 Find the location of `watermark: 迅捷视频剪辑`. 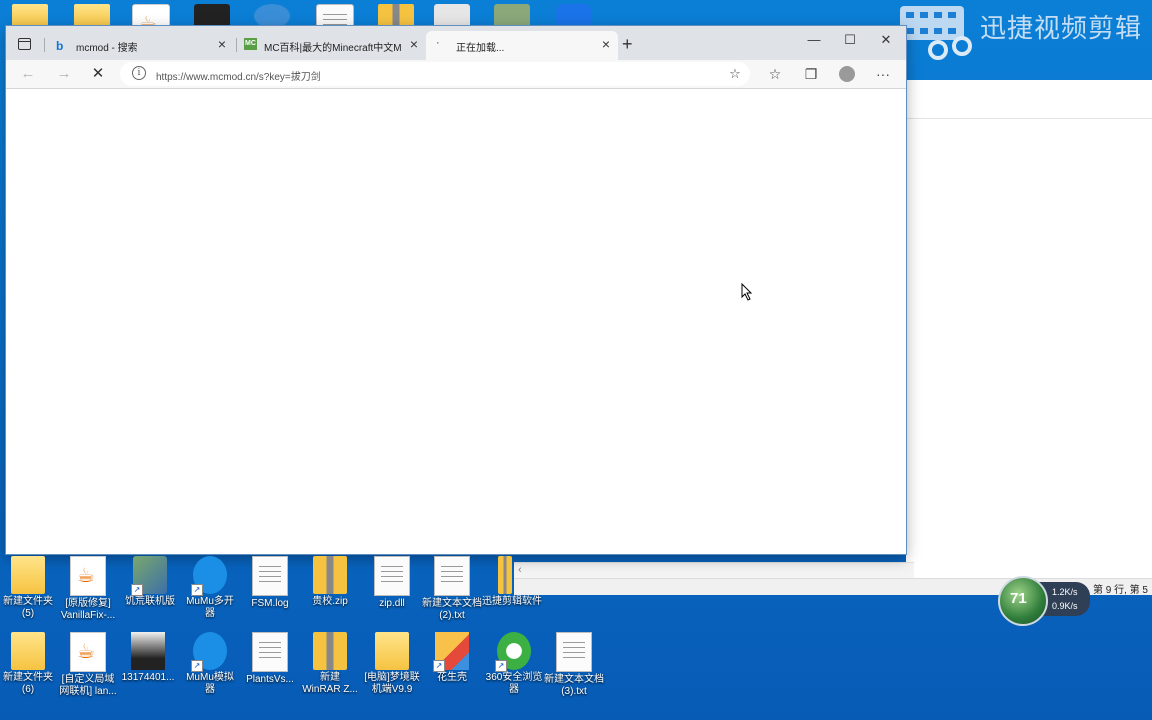

watermark: 迅捷视频剪辑 is located at coordinates (1025, 31).